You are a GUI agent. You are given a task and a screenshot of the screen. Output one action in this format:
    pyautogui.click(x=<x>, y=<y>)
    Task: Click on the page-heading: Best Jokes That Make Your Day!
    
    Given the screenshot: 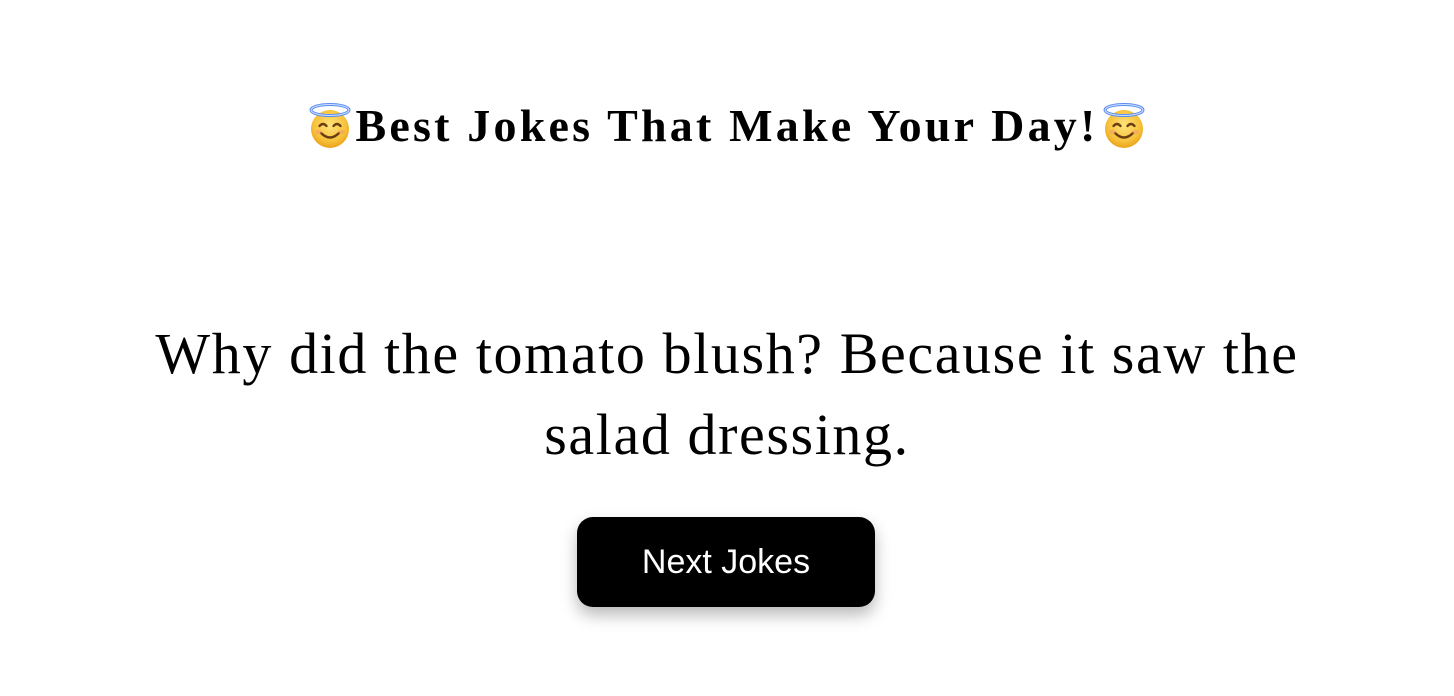 What is the action you would take?
    pyautogui.click(x=727, y=126)
    